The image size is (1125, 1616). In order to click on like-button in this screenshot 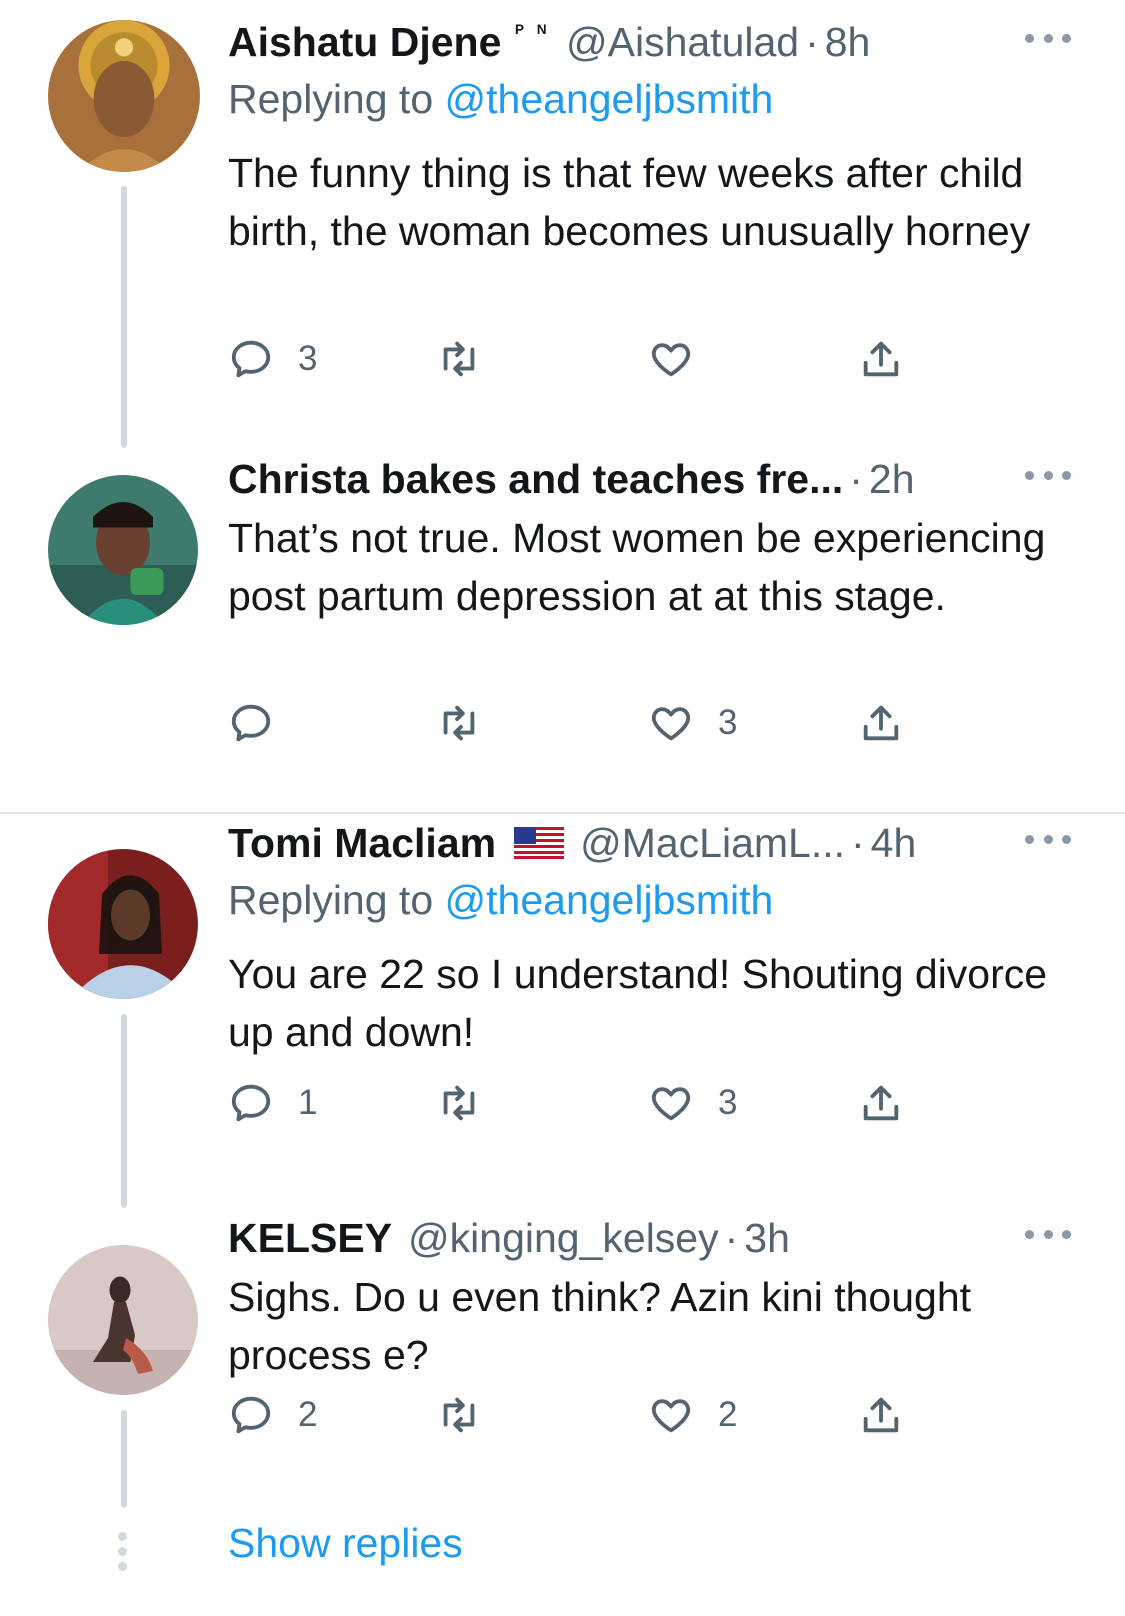, I will do `click(683, 359)`.